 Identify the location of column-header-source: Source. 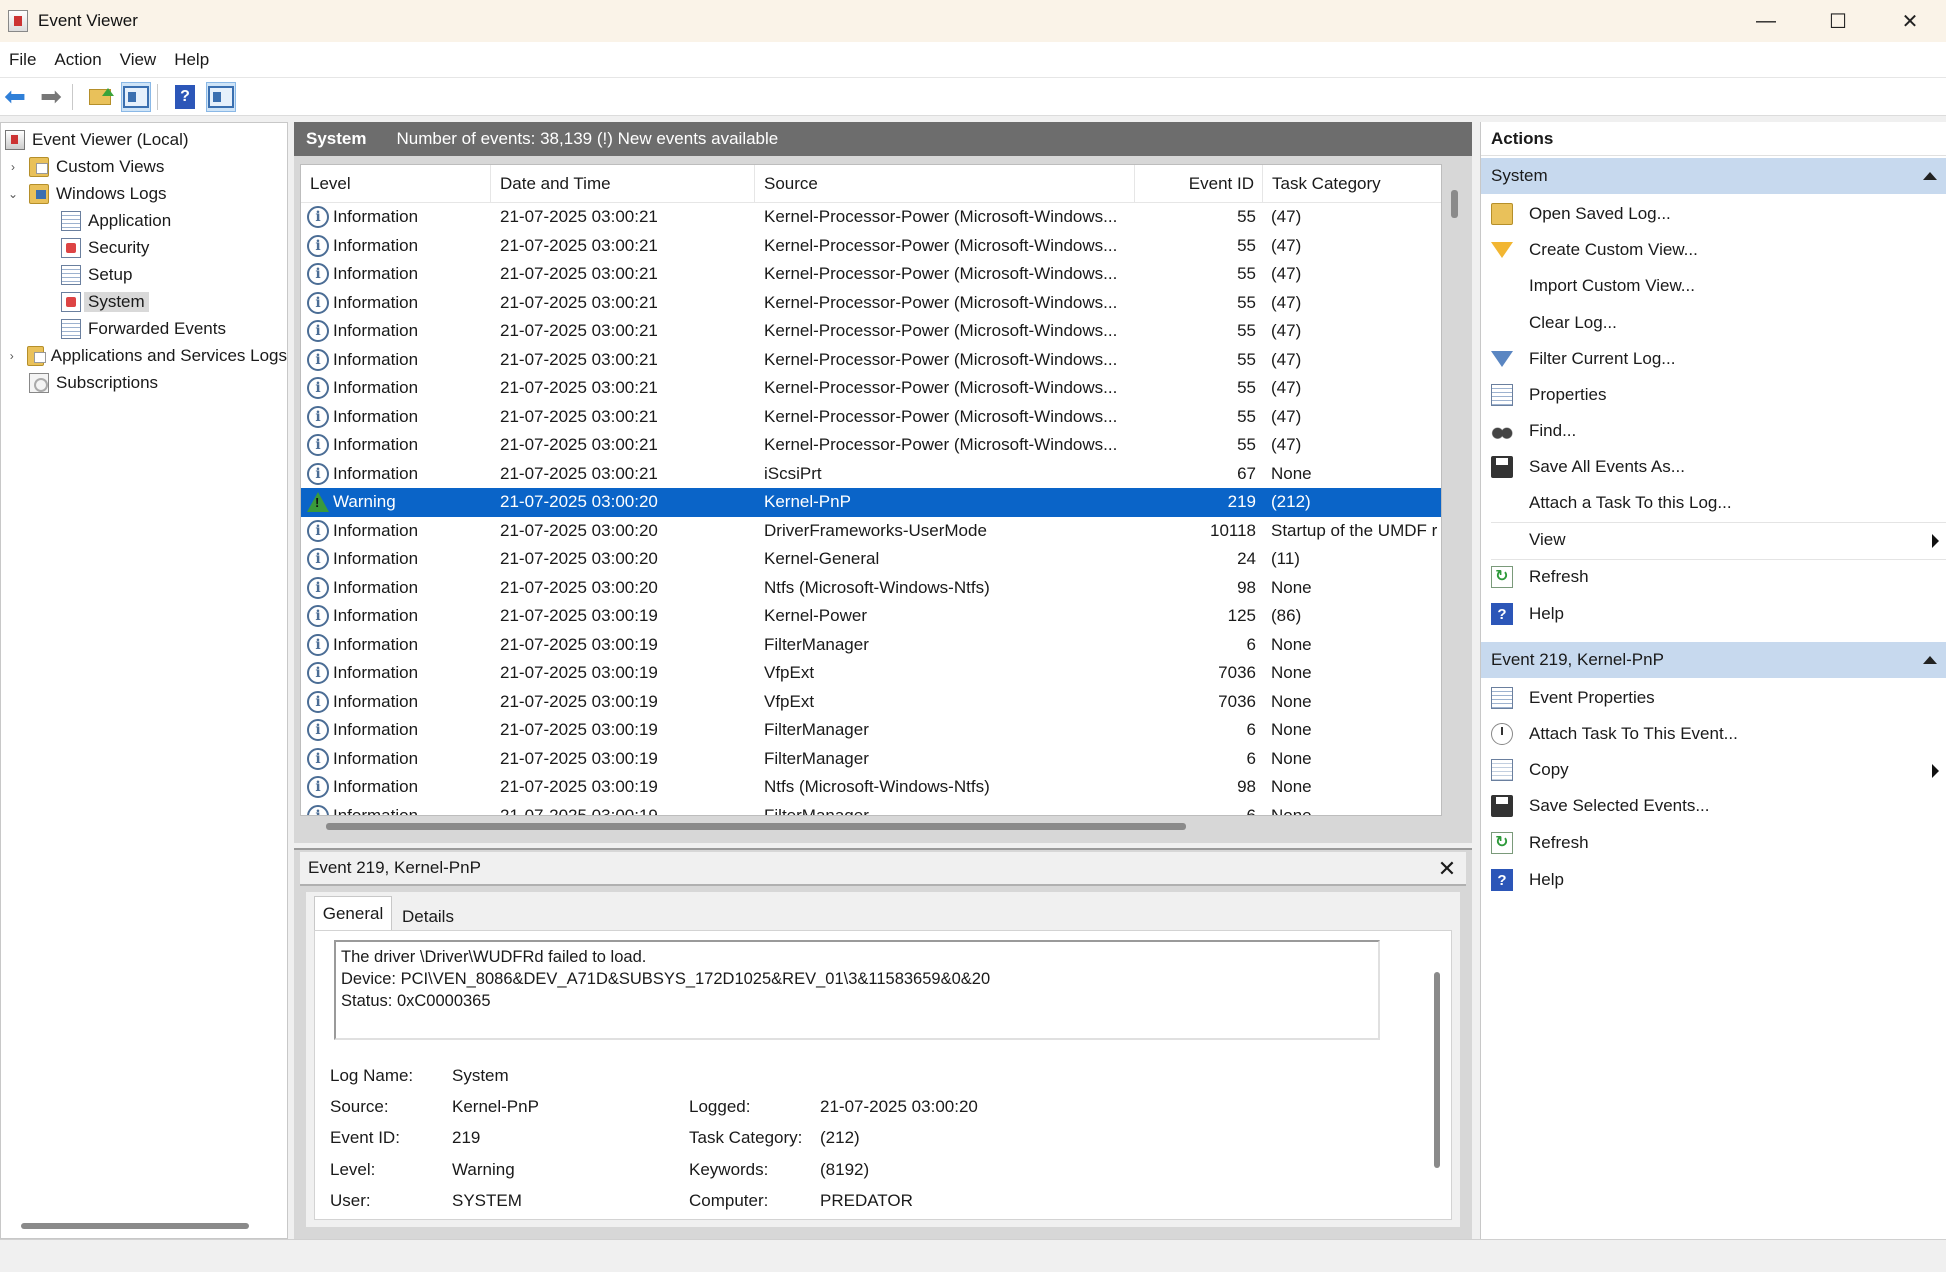
(945, 184).